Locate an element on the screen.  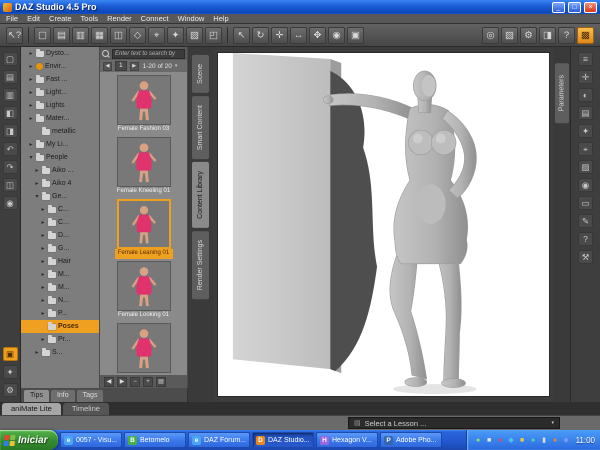
tree-item: ▾ People is located at coordinates (60, 157).